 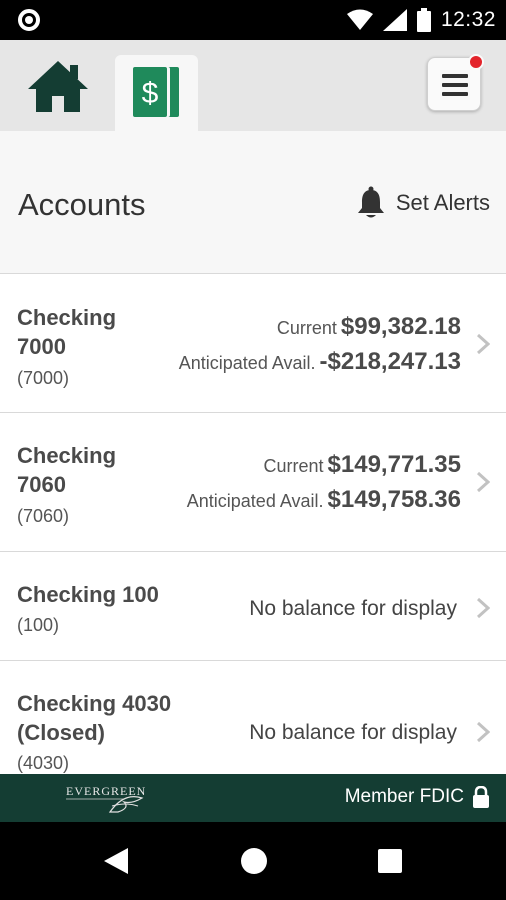 What do you see at coordinates (394, 464) in the screenshot?
I see `current-value: $149,771.35` at bounding box center [394, 464].